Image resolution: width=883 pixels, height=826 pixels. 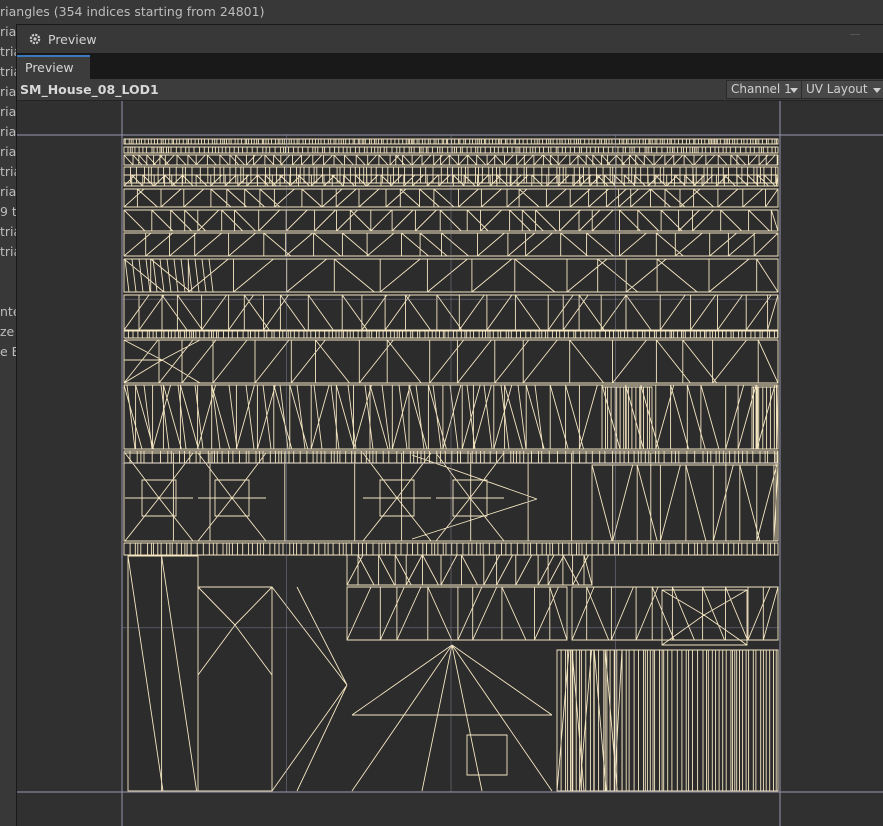 I want to click on preview-mode-value: UV Layout, so click(x=837, y=89).